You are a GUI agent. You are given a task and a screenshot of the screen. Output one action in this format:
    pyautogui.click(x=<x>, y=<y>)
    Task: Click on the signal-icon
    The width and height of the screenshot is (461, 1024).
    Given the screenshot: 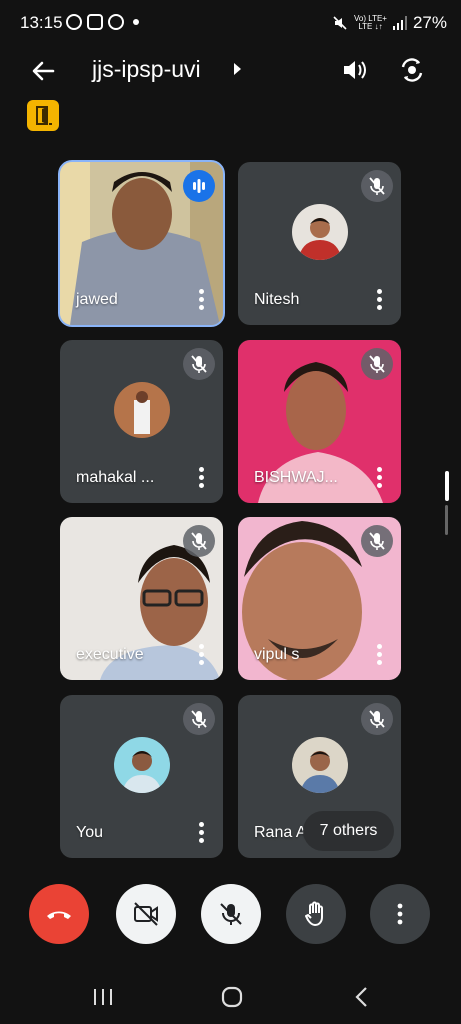 What is the action you would take?
    pyautogui.click(x=399, y=23)
    